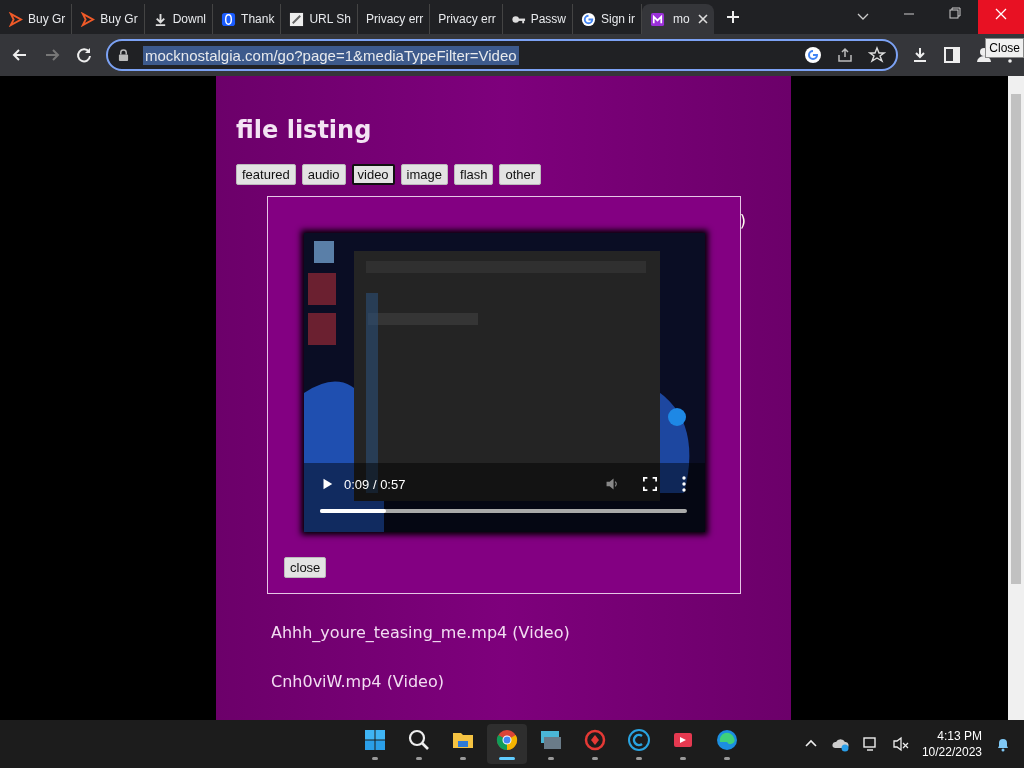 The width and height of the screenshot is (1024, 768). I want to click on new-tab-icon, so click(732, 17).